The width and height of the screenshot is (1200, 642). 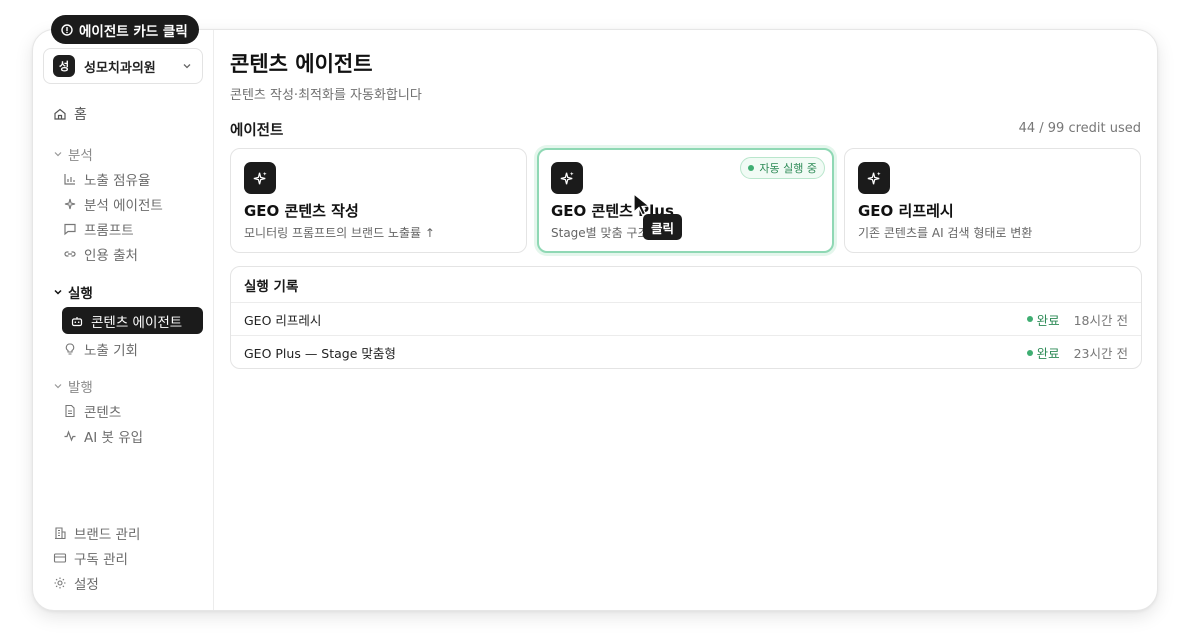 What do you see at coordinates (686, 352) in the screenshot?
I see `table-row: GEO Plus — Stage 맞춤형 완료 23시간 전` at bounding box center [686, 352].